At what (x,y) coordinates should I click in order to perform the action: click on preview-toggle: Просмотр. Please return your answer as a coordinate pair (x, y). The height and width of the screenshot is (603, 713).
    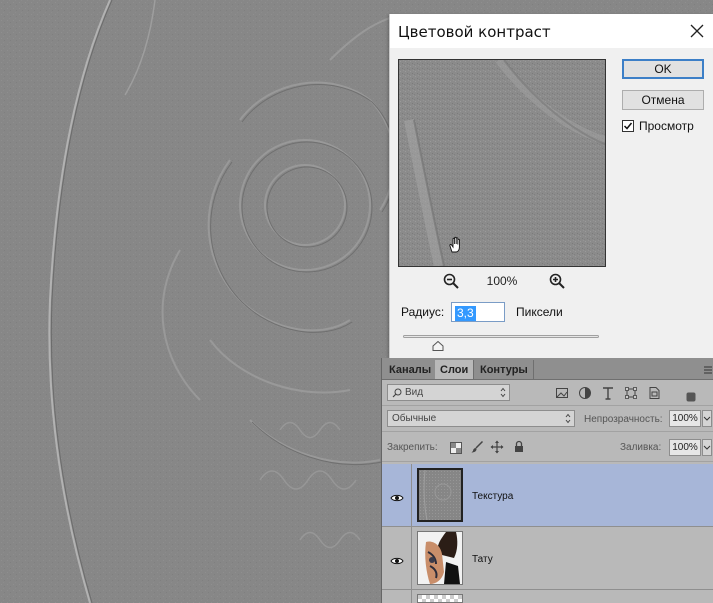
    Looking at the image, I should click on (658, 126).